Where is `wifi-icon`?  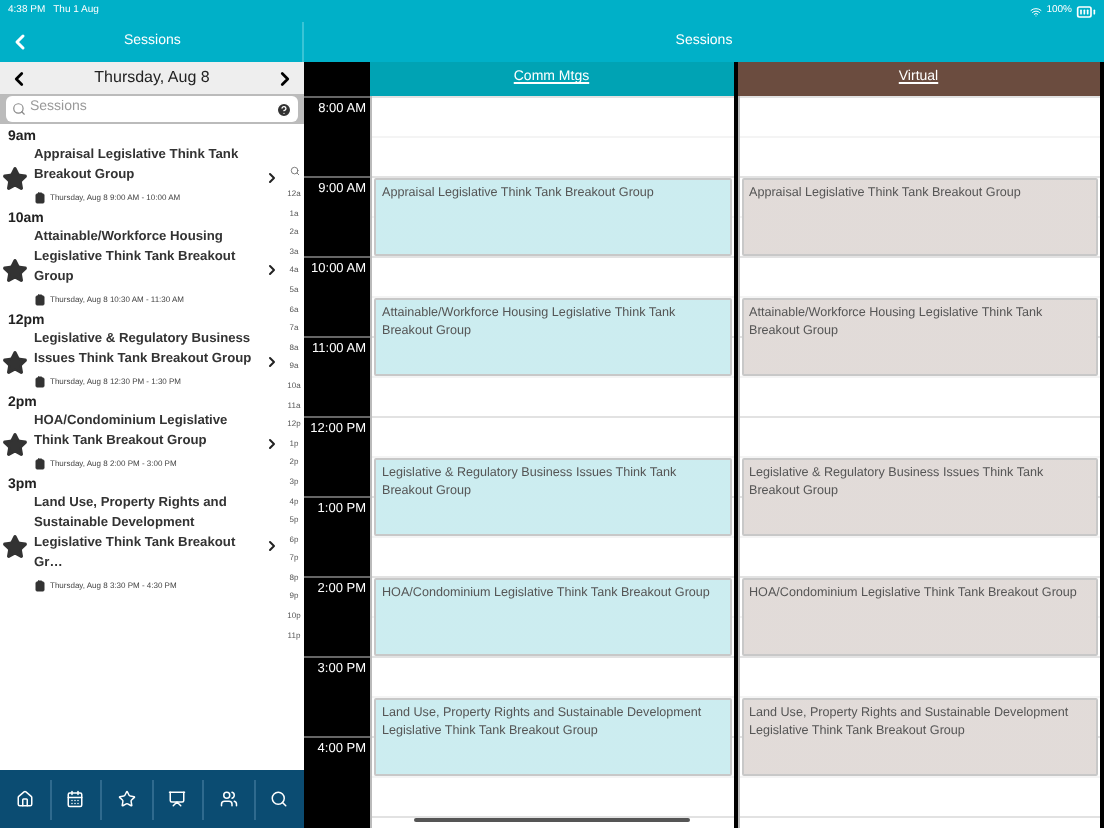 wifi-icon is located at coordinates (1036, 11).